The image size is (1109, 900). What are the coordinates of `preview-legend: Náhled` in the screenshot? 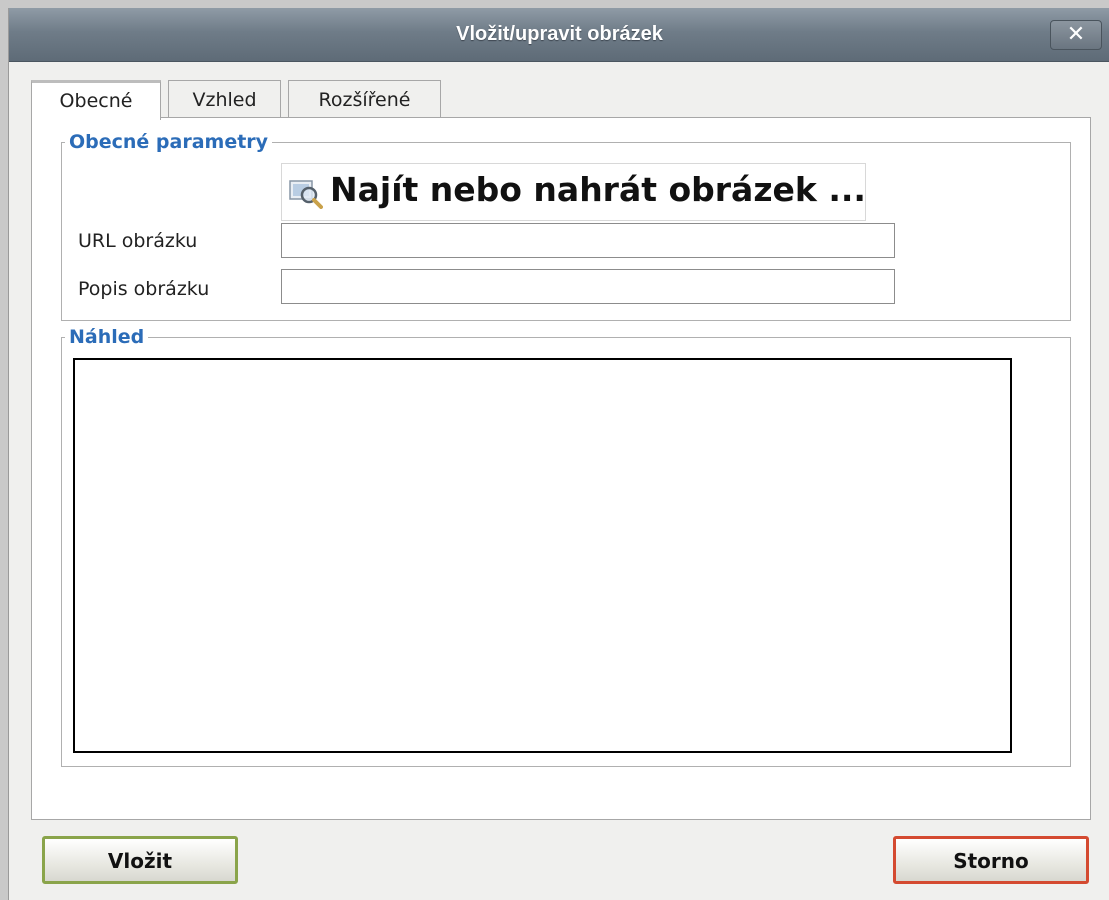 It's located at (107, 337).